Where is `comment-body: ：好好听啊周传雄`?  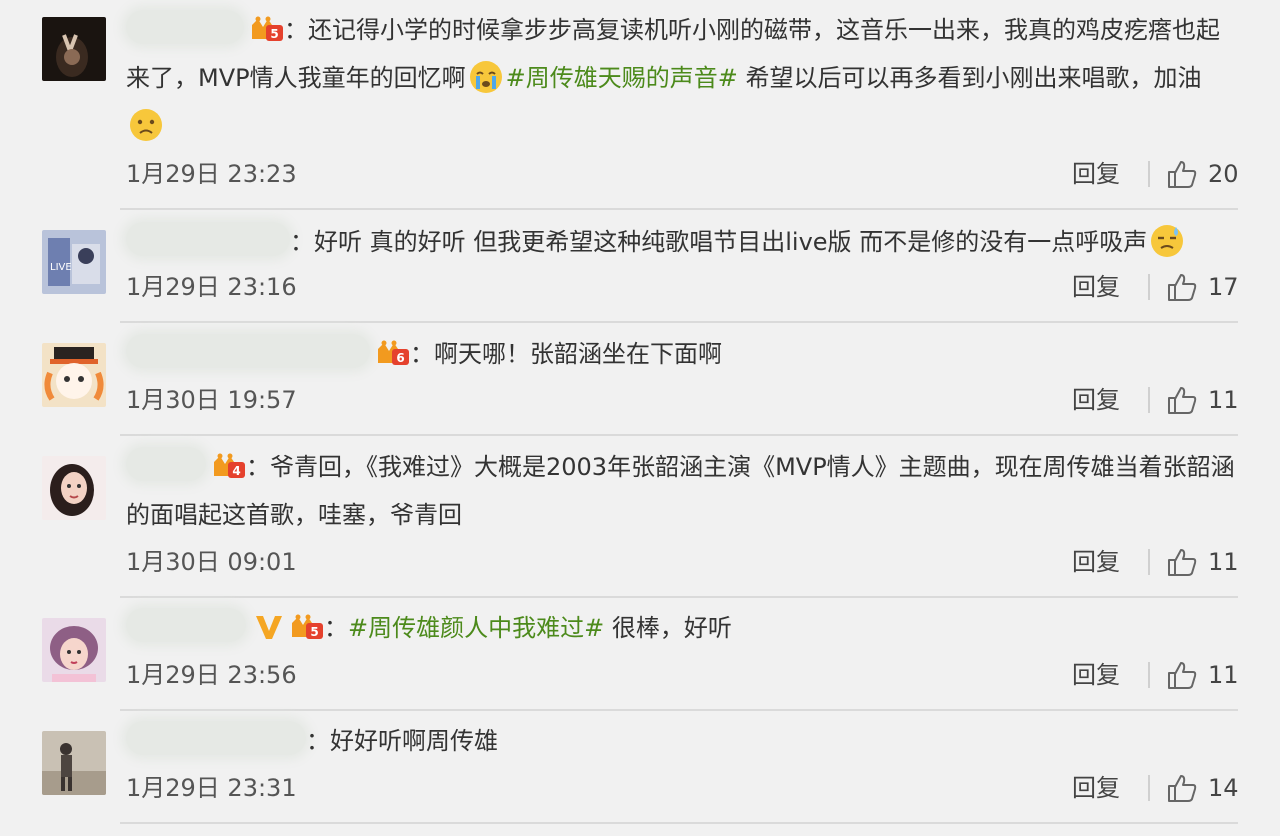
comment-body: ：好好听啊周传雄 is located at coordinates (681, 741).